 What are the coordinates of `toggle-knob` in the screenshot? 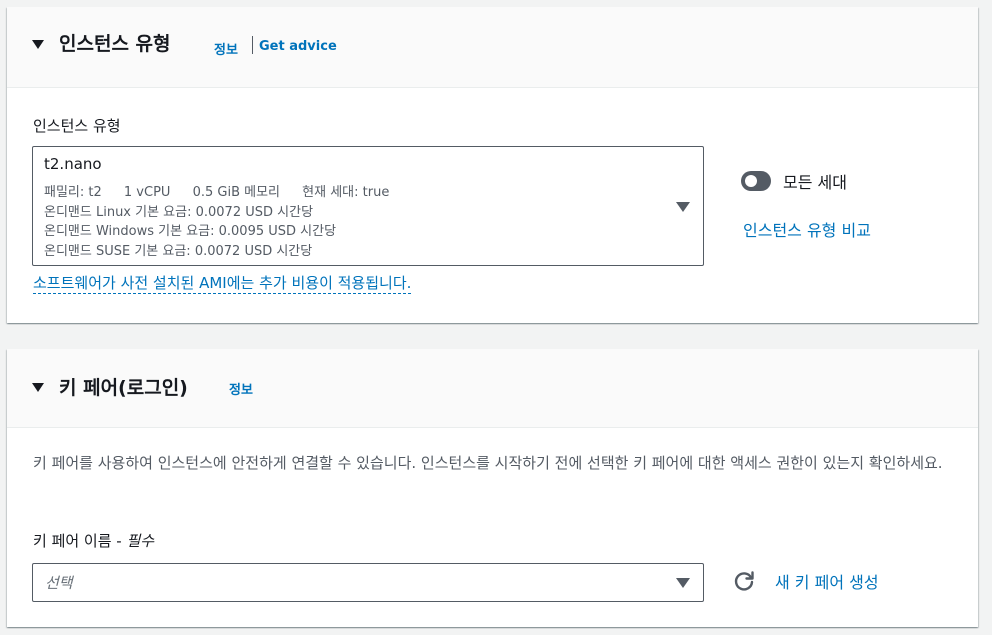 It's located at (751, 181).